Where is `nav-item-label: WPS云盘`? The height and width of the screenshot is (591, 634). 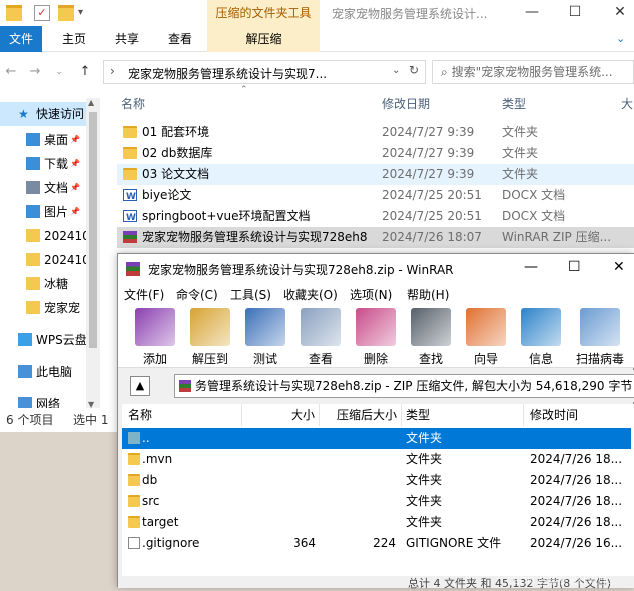 nav-item-label: WPS云盘 is located at coordinates (61, 340).